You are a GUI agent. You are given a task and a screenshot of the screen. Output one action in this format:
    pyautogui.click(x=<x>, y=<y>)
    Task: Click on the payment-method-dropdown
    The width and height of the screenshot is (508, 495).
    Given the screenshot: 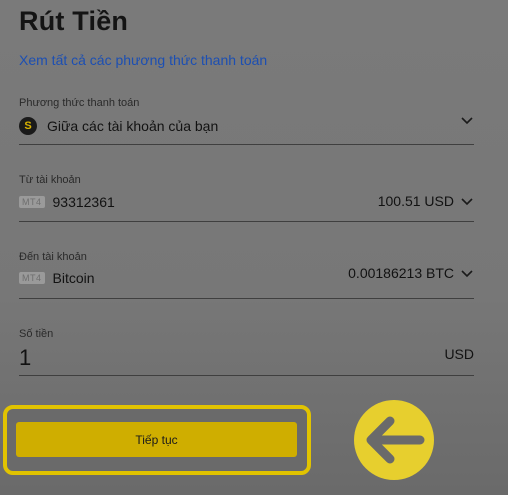 What is the action you would take?
    pyautogui.click(x=467, y=120)
    